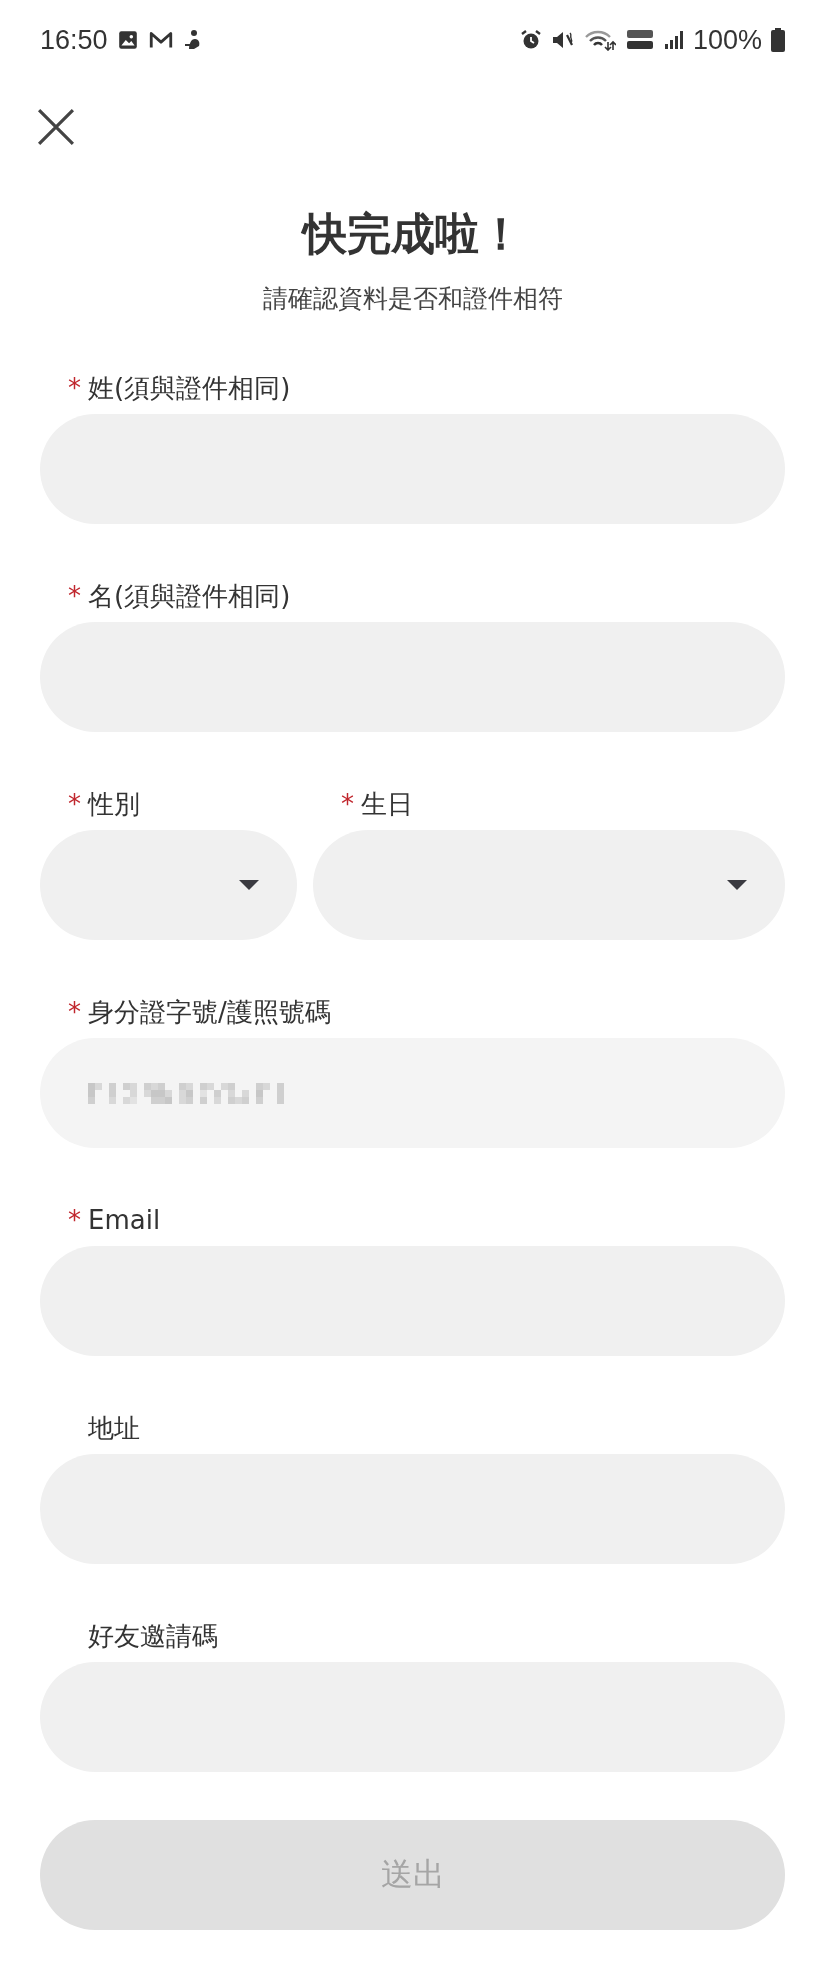 The image size is (825, 1984). What do you see at coordinates (562, 40) in the screenshot?
I see `mute-icon` at bounding box center [562, 40].